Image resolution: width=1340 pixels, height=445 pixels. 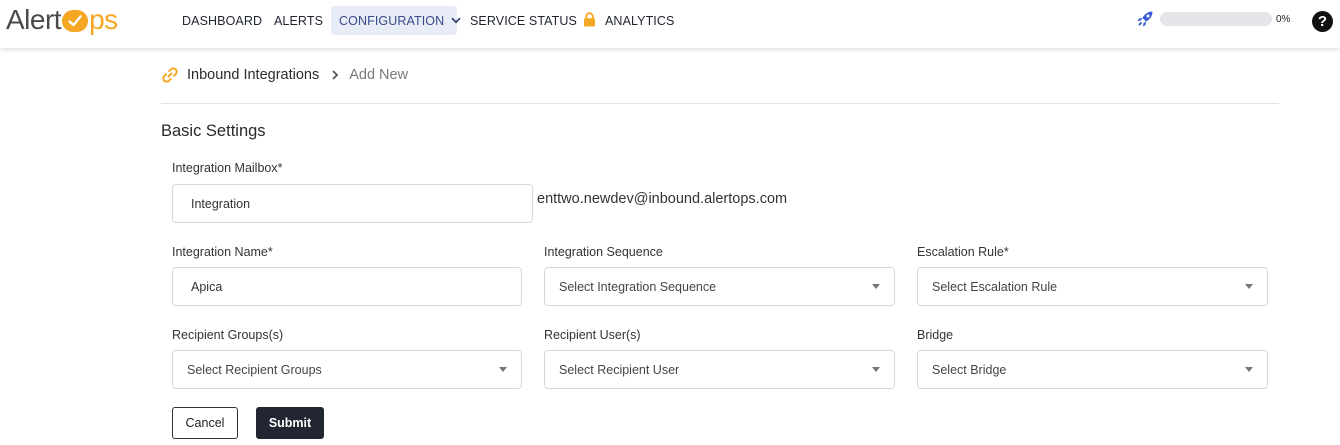 What do you see at coordinates (720, 103) in the screenshot?
I see `header-divider` at bounding box center [720, 103].